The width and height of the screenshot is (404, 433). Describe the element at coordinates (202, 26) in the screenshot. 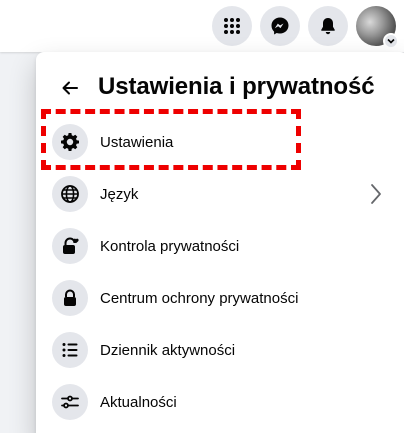

I see `top-bar` at that location.